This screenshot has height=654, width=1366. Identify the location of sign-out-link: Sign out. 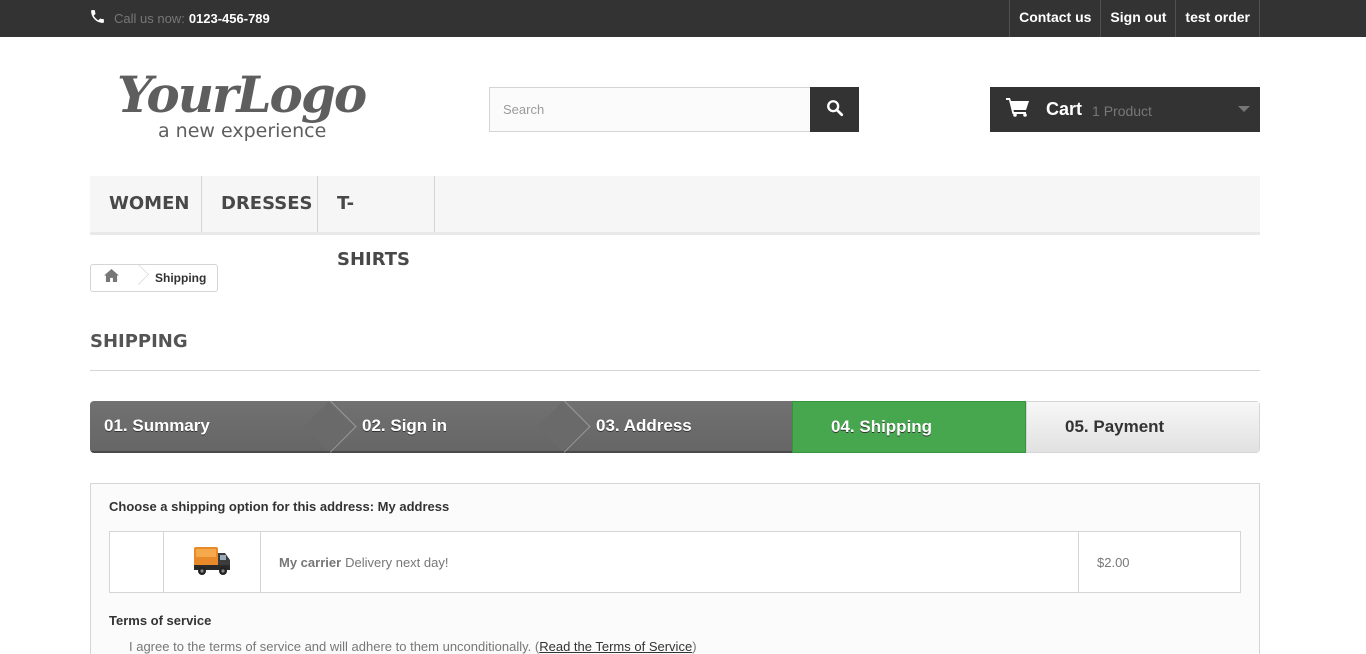
(1139, 18).